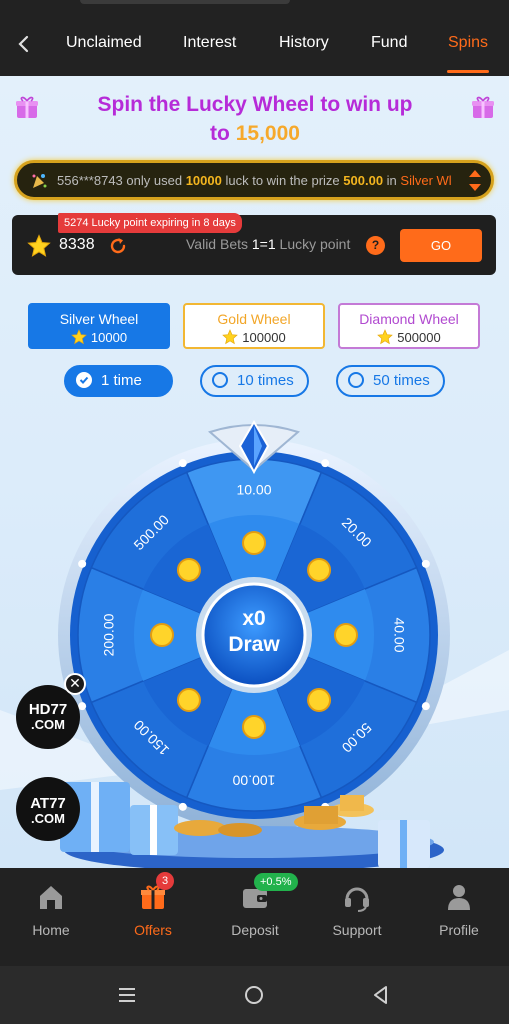  What do you see at coordinates (254, 38) in the screenshot?
I see `top-bar: Unclaimed Interest History Fund Spins` at bounding box center [254, 38].